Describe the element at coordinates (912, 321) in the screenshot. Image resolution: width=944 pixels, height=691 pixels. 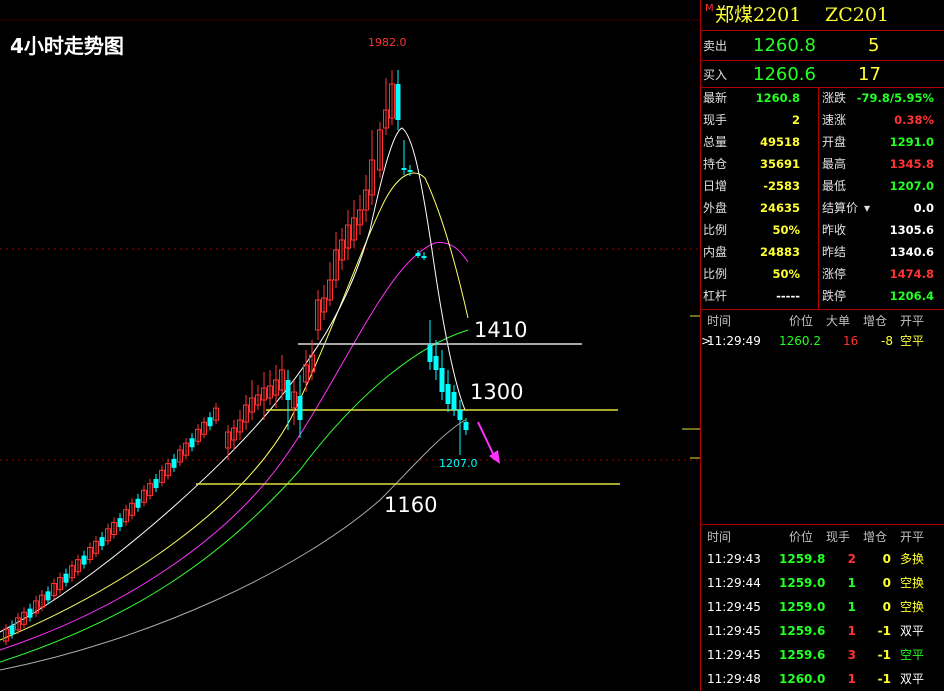
I see `tick-header-open: 开平` at that location.